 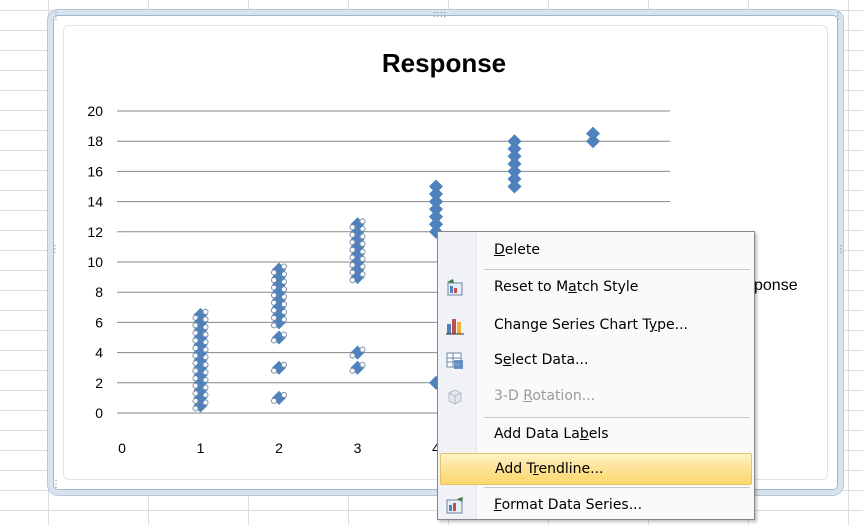 What do you see at coordinates (99, 353) in the screenshot?
I see `y-tick-label: 4` at bounding box center [99, 353].